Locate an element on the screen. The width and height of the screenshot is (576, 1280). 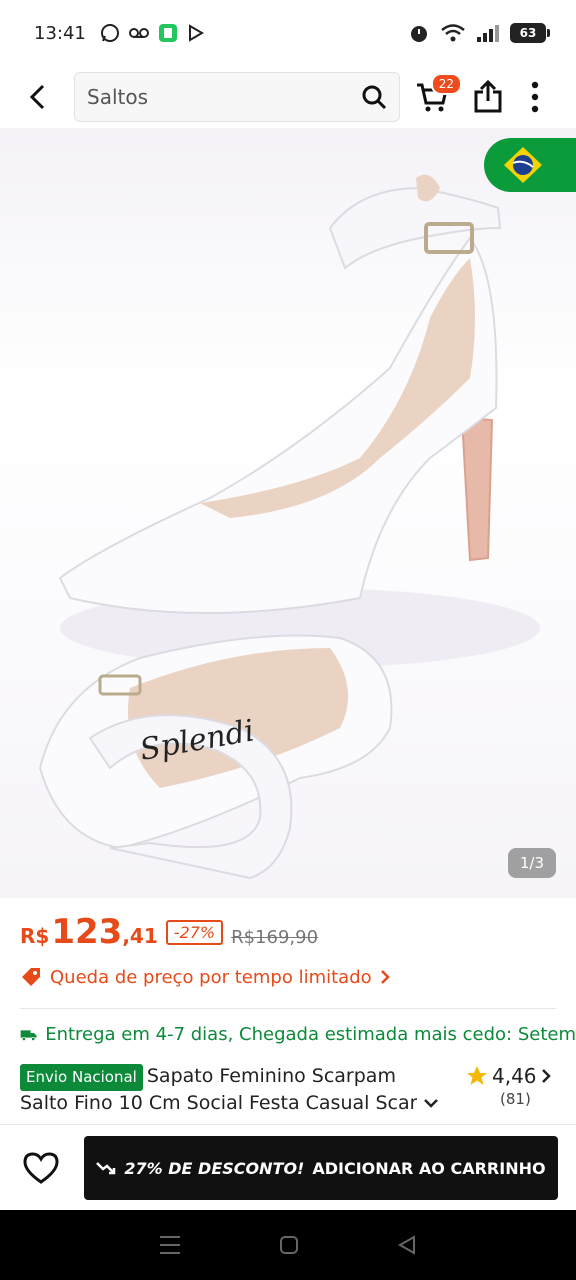
title-line-1: Envio Nacional Sapato Feminino Scarpam is located at coordinates (235, 1077).